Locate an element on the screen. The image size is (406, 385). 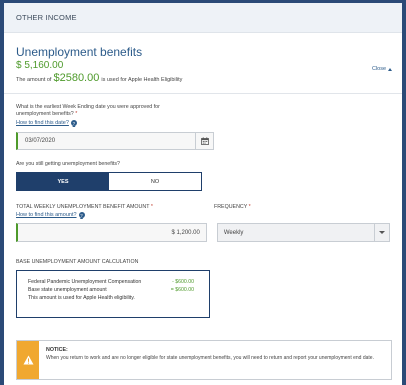
yes-button: YES is located at coordinates (63, 181).